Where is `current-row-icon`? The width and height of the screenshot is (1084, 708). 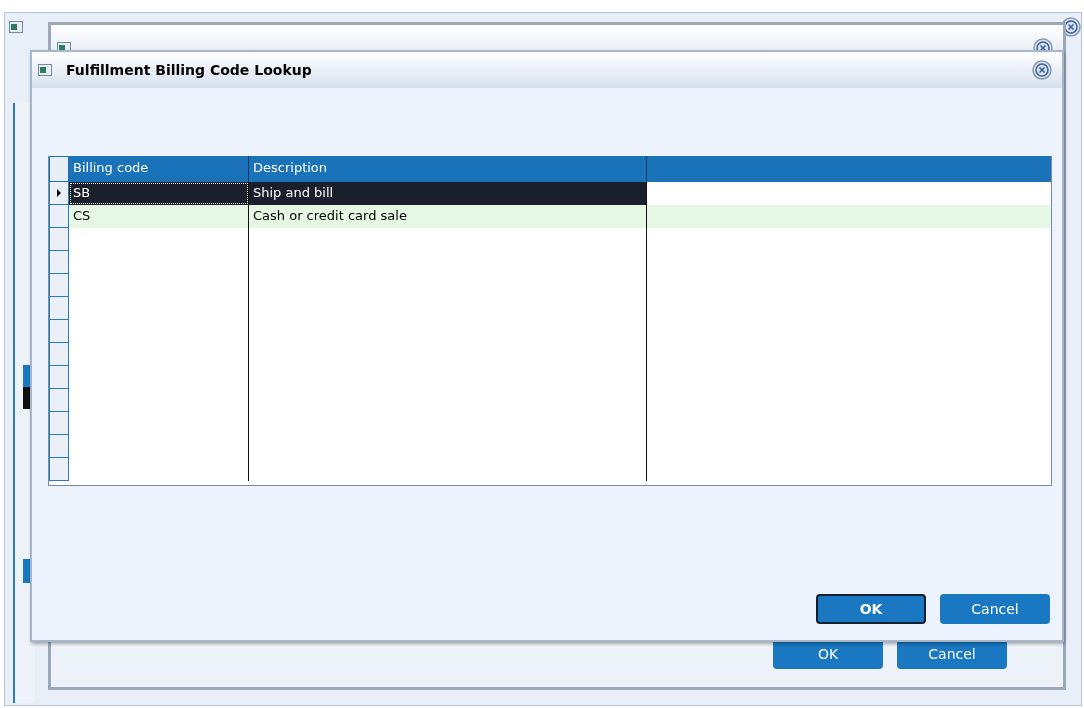 current-row-icon is located at coordinates (59, 193).